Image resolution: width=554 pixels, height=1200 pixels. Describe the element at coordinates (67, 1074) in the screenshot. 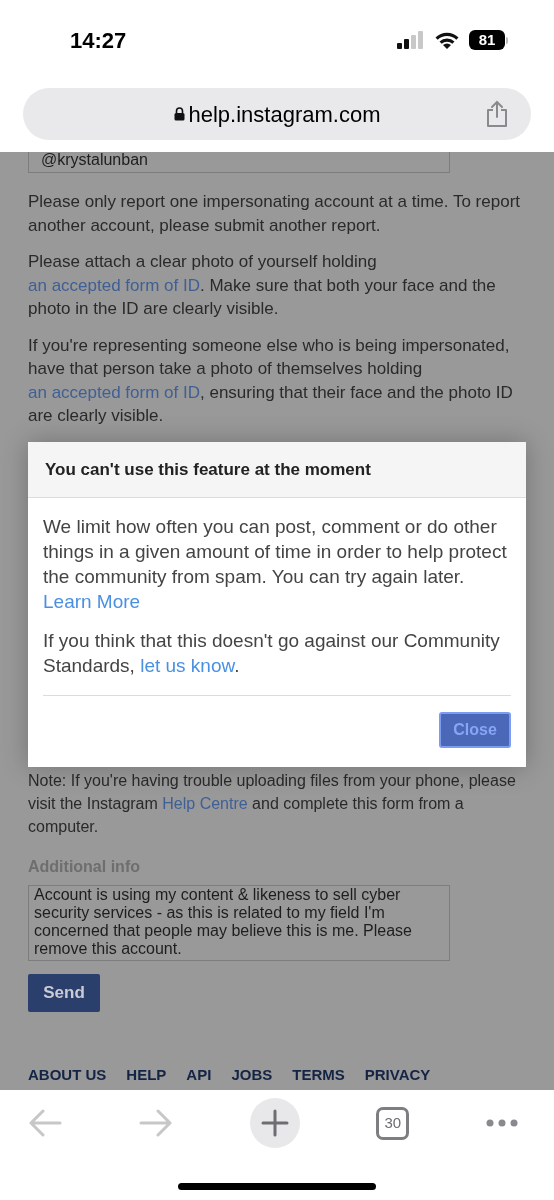

I see `footer-link: ABOUT US` at that location.